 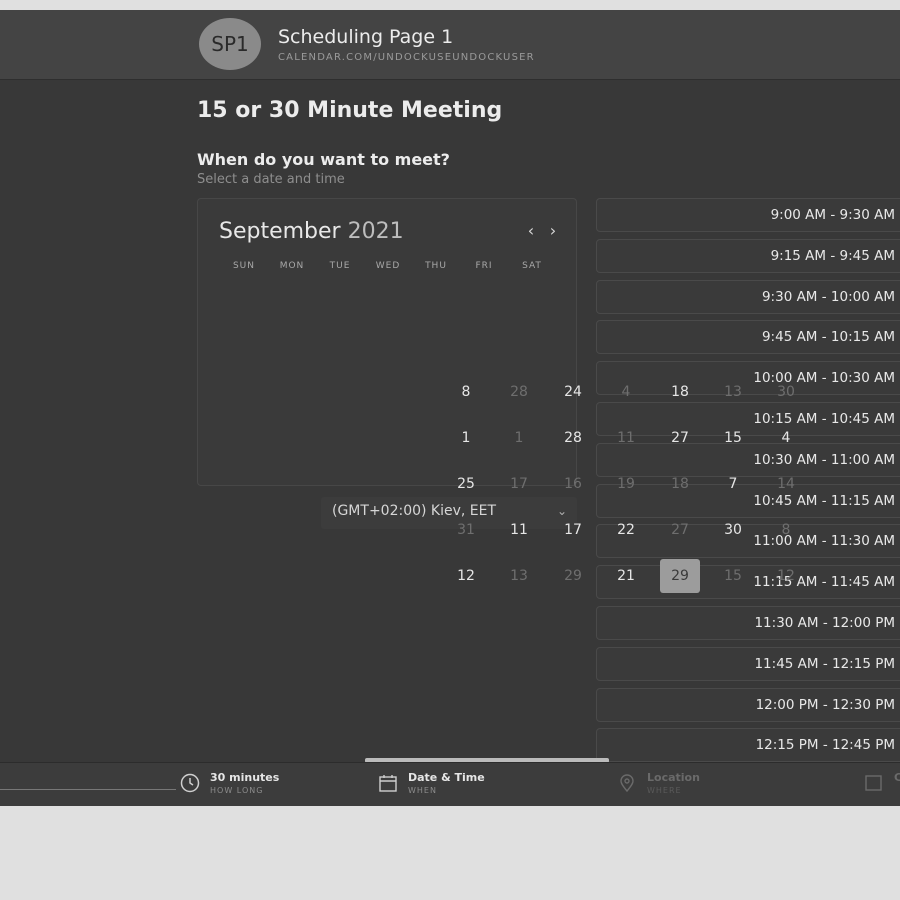 I want to click on month-label: September, so click(x=280, y=231).